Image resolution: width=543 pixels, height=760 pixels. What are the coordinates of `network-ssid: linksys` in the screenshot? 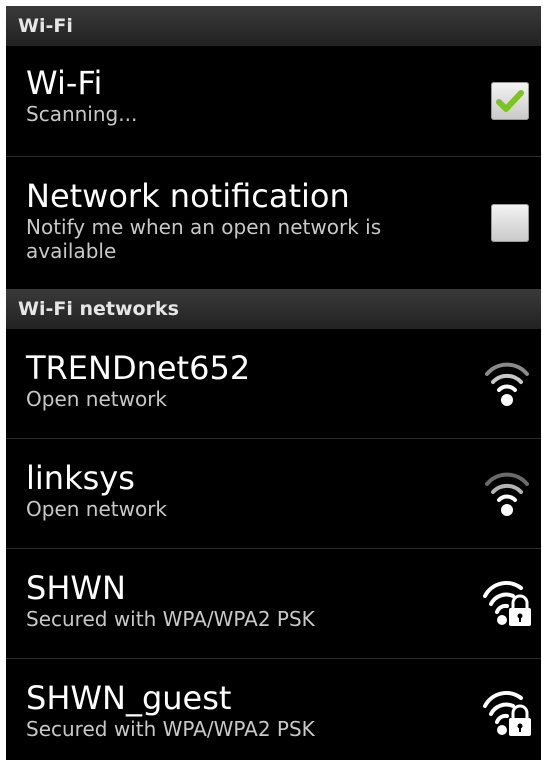 It's located at (80, 478).